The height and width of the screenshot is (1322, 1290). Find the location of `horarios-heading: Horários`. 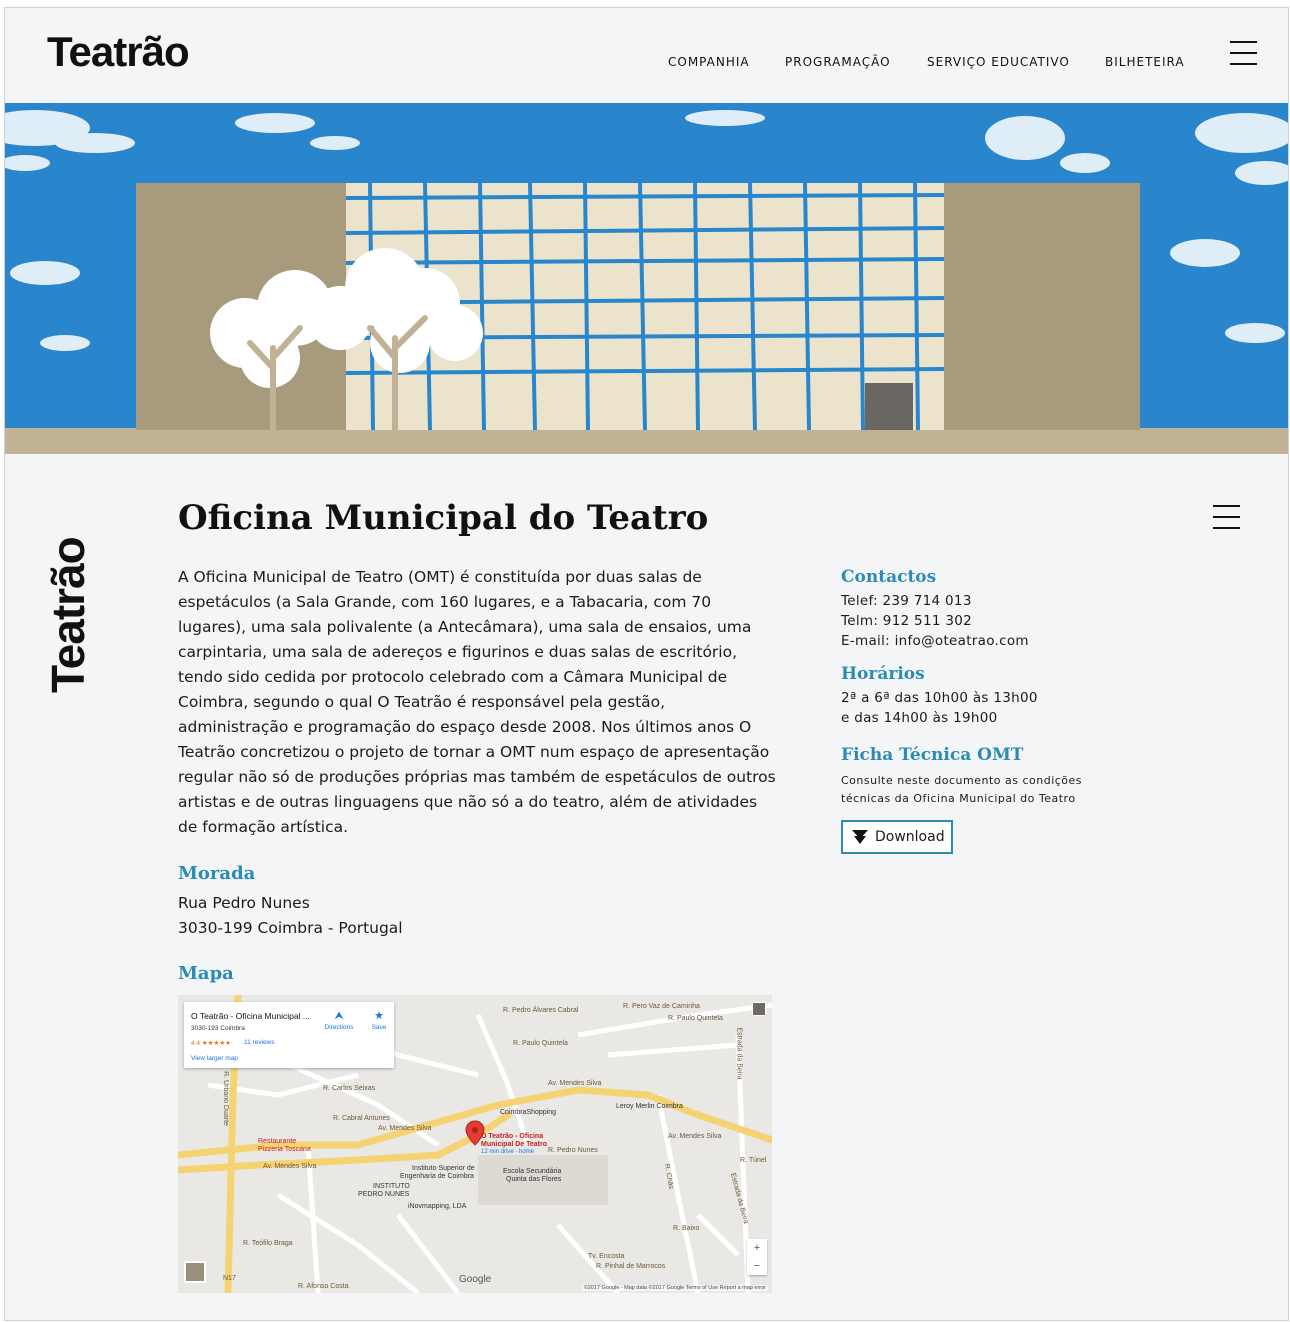

horarios-heading: Horários is located at coordinates (883, 674).